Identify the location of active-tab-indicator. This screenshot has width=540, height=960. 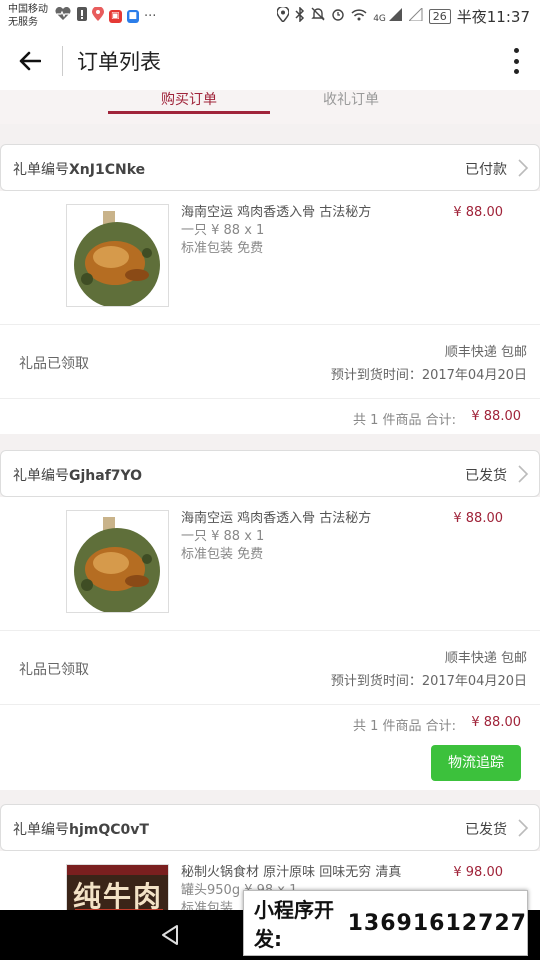
(189, 112).